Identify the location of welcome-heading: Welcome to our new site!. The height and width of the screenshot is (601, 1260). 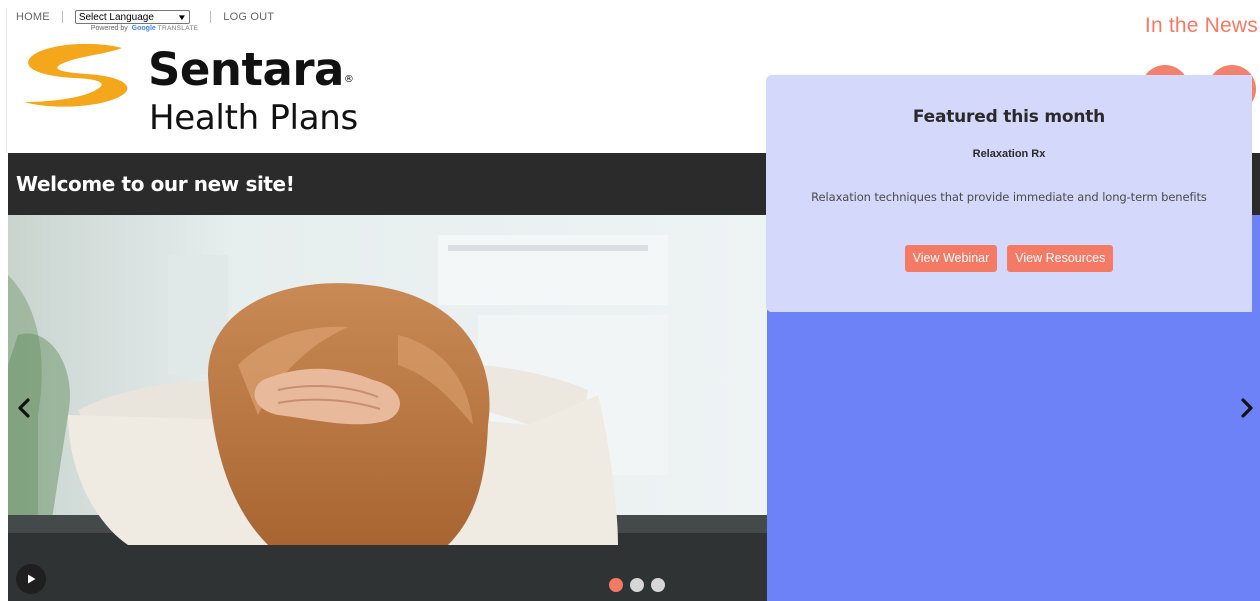
(155, 184).